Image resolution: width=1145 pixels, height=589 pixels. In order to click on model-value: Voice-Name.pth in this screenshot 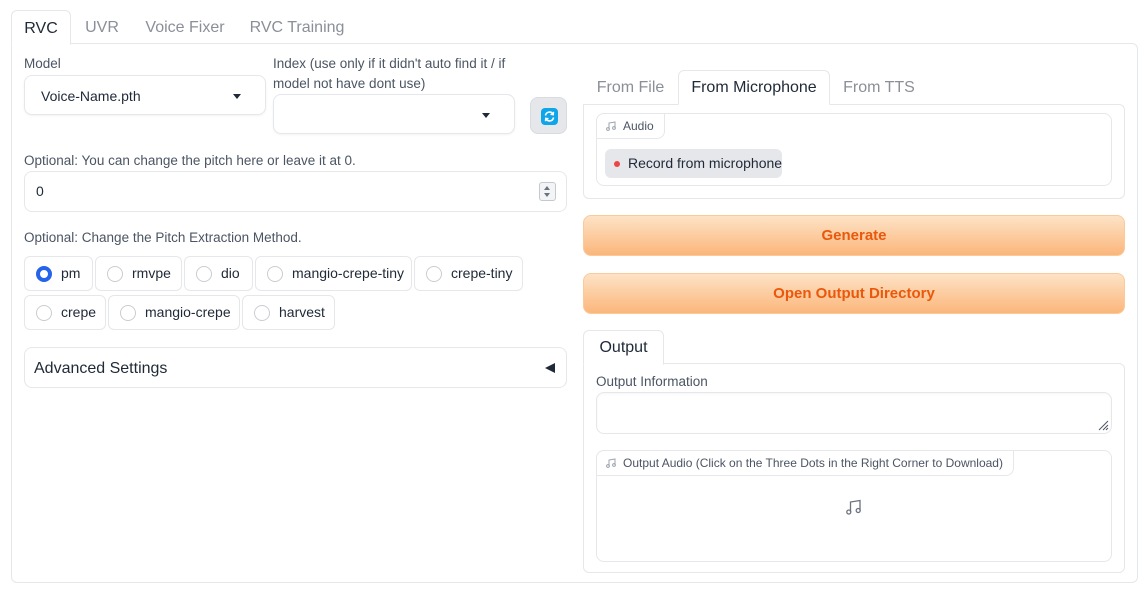, I will do `click(91, 96)`.